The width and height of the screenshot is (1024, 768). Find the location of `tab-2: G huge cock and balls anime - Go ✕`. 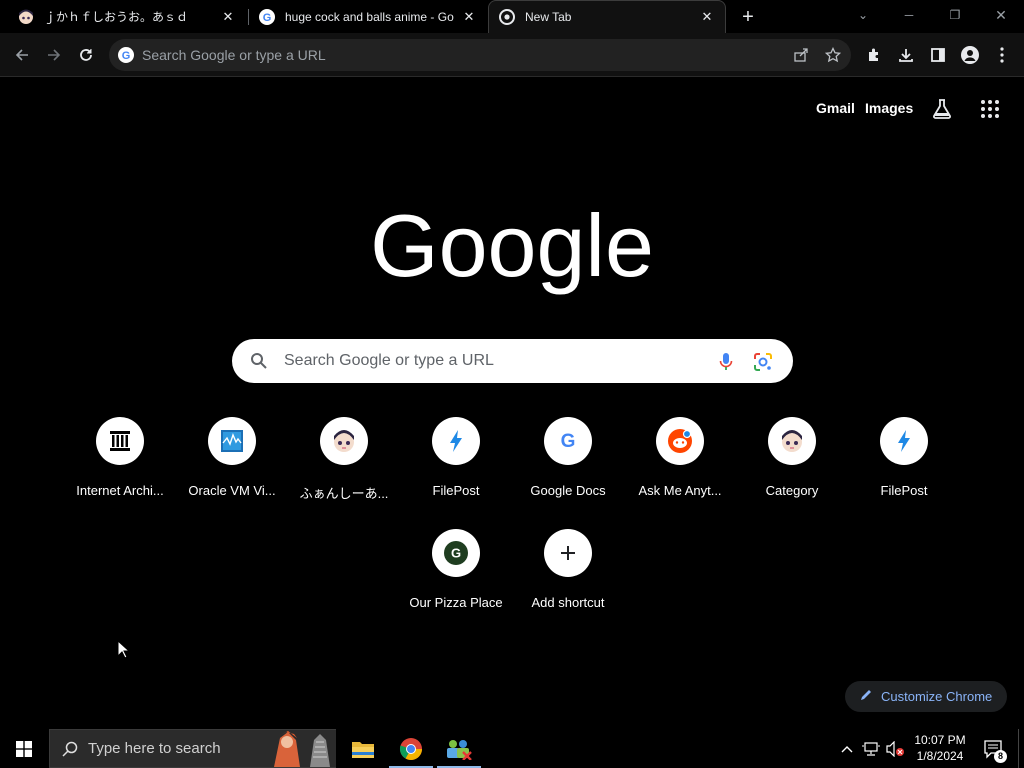

tab-2: G huge cock and balls anime - Go ✕ is located at coordinates (368, 16).